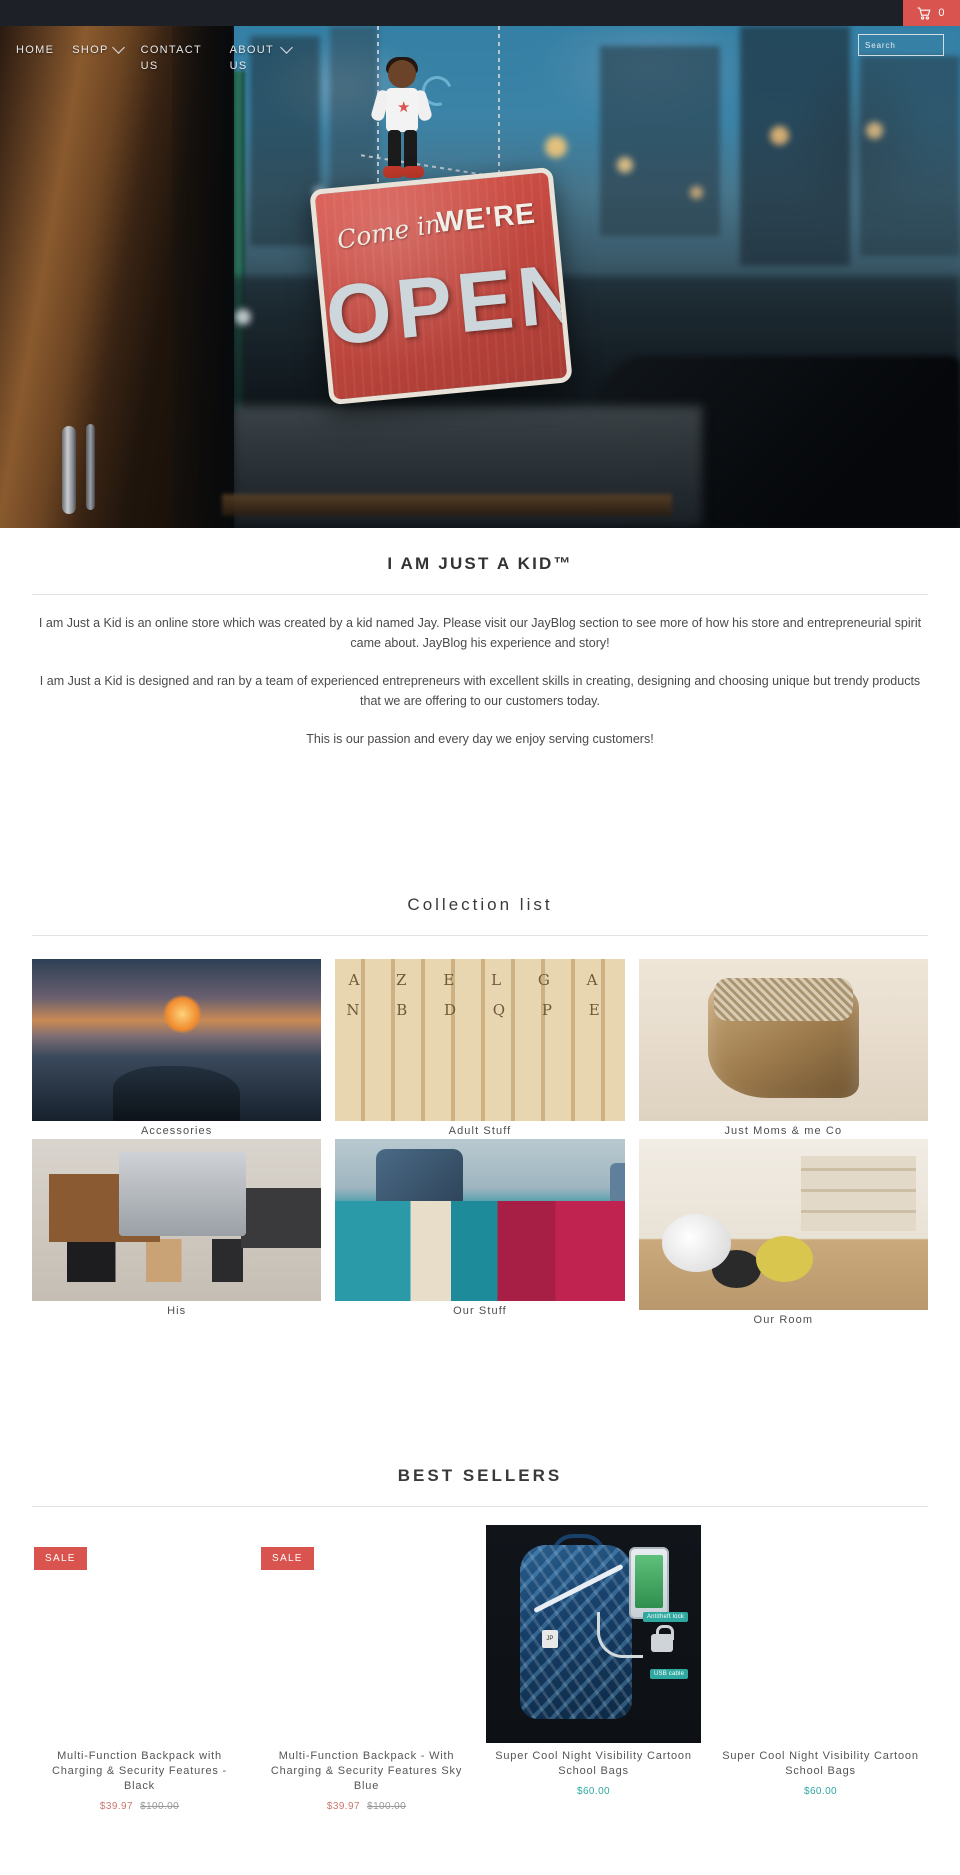 Image resolution: width=960 pixels, height=1875 pixels. Describe the element at coordinates (251, 58) in the screenshot. I see `nav-item-about-us-label: ABOUT US` at that location.